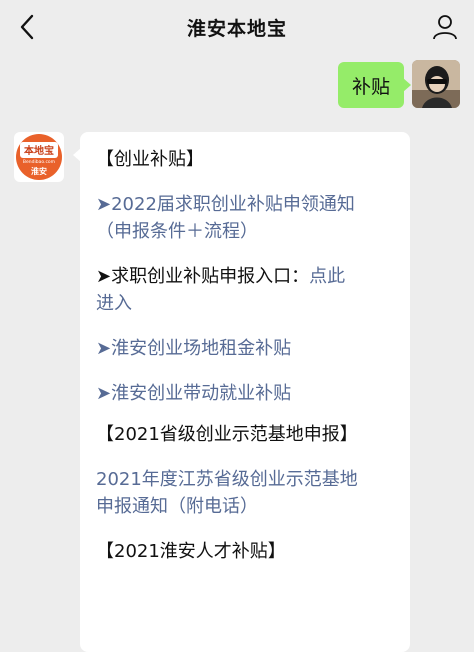 The image size is (474, 652). What do you see at coordinates (370, 86) in the screenshot?
I see `outgoing-message-text: 补贴` at bounding box center [370, 86].